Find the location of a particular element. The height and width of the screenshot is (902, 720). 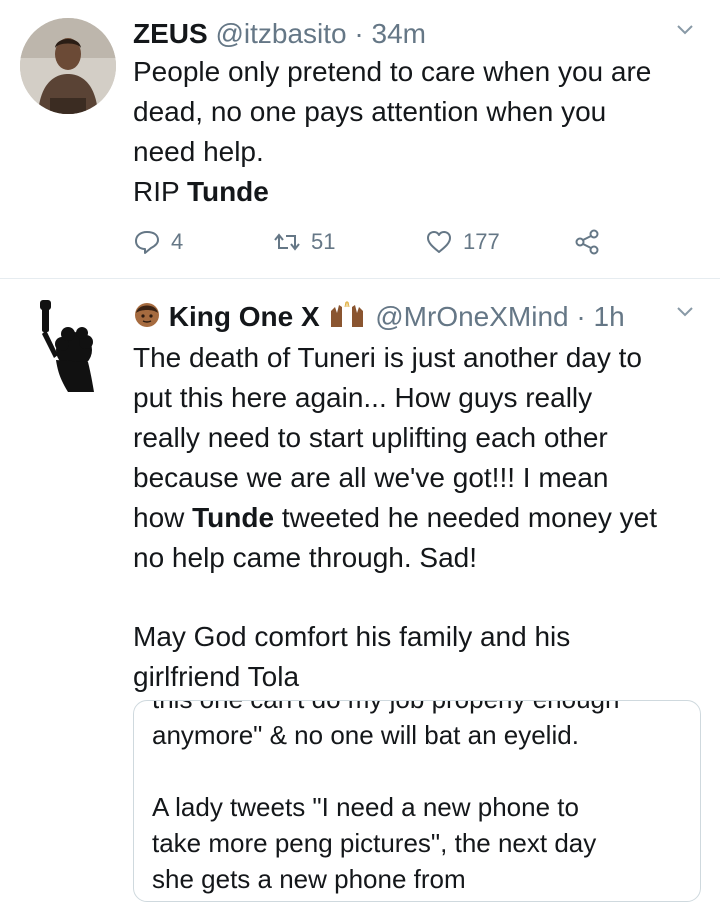

reply-button: 4 is located at coordinates (158, 242).